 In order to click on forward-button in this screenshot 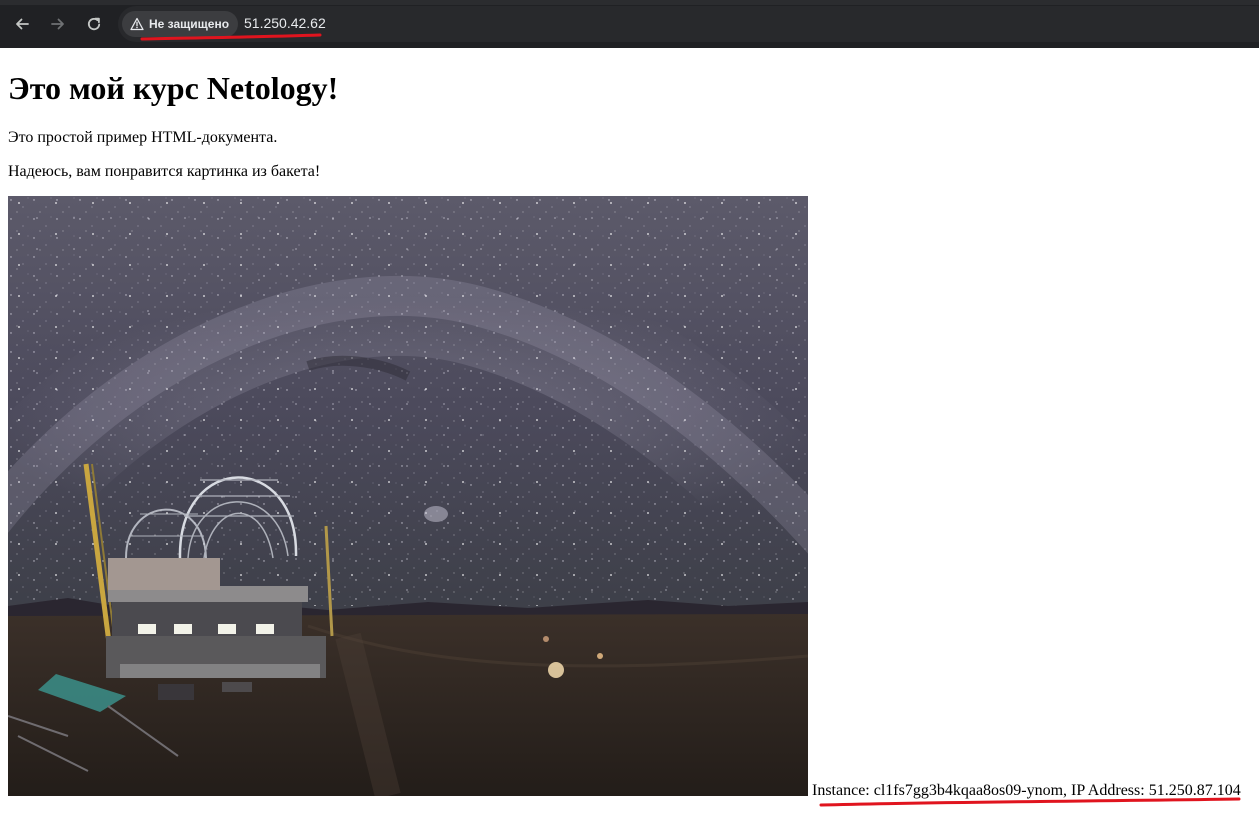, I will do `click(58, 24)`.